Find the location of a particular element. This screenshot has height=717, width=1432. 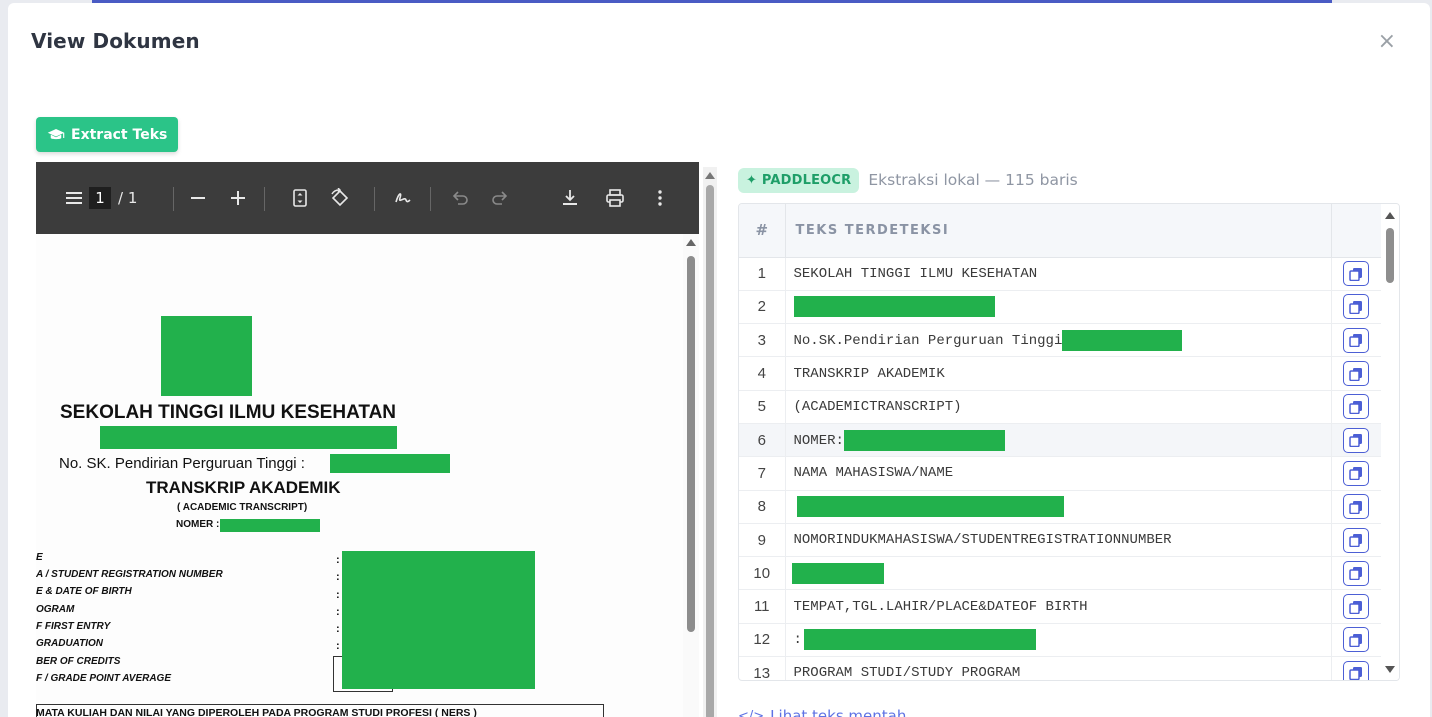

ocr-header: ✦ PADDLEOCR Ekstraksi lokal — 115 baris is located at coordinates (908, 180).